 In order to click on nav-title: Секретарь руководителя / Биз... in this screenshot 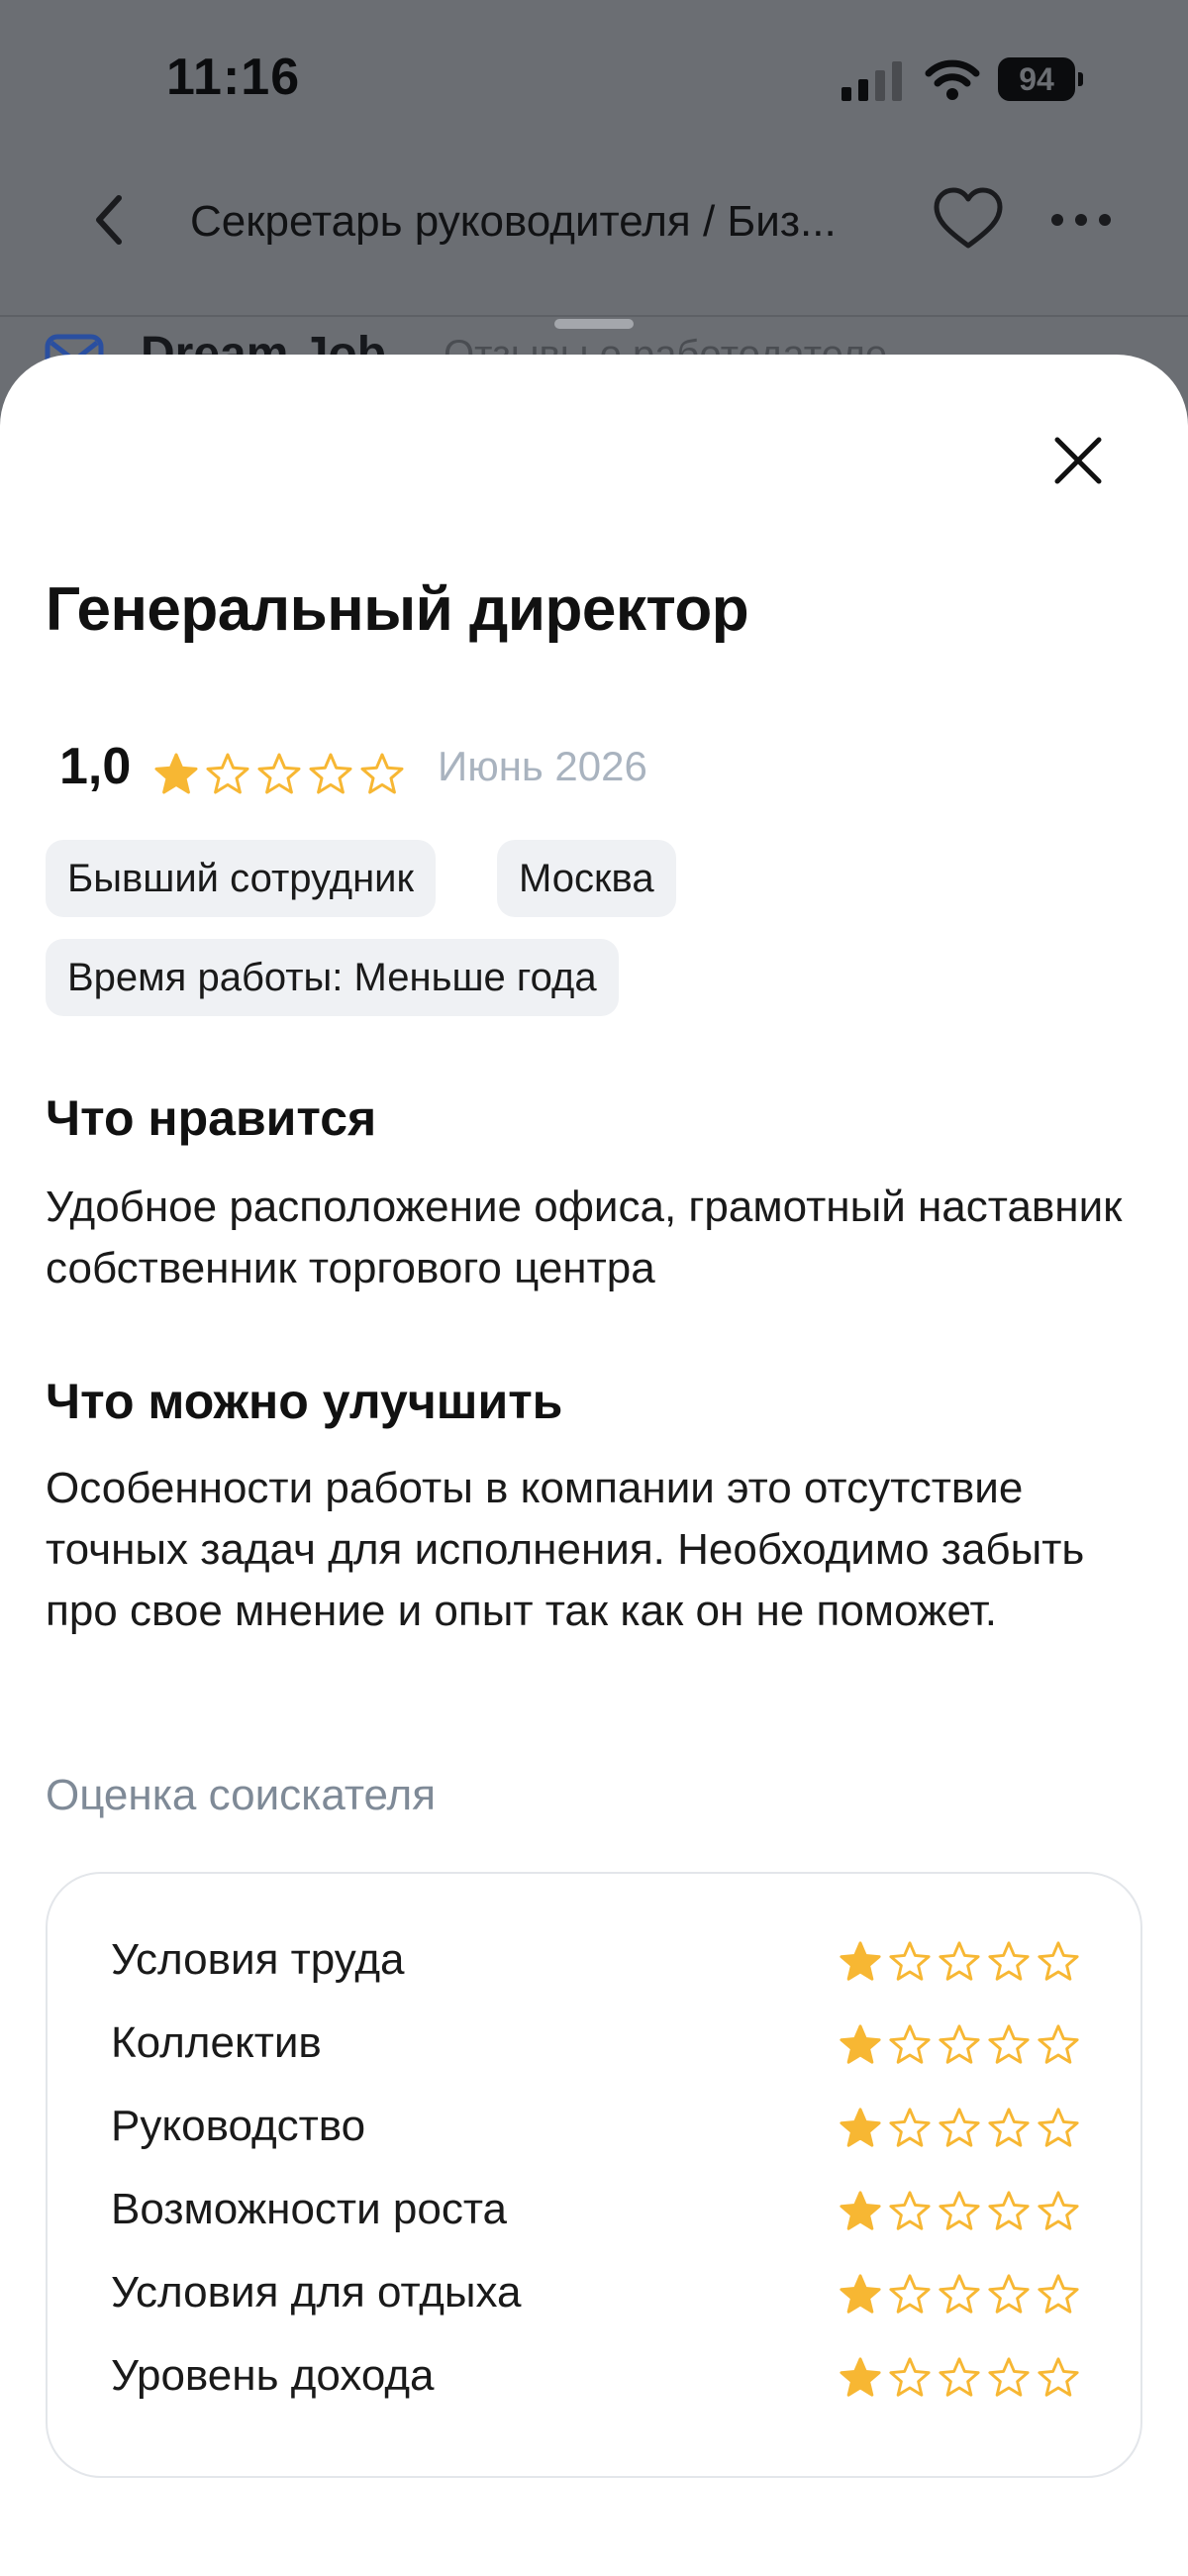, I will do `click(513, 221)`.